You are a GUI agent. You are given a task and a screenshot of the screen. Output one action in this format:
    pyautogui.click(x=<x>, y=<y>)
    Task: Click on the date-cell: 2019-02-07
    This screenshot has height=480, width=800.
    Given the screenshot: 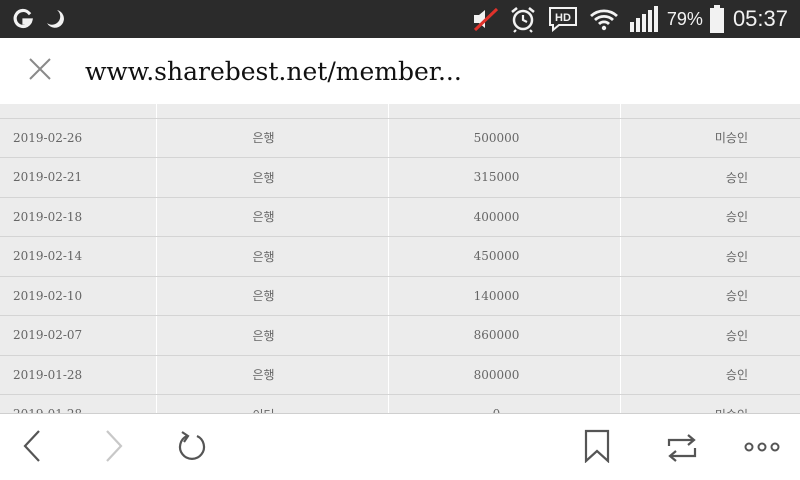 What is the action you would take?
    pyautogui.click(x=78, y=335)
    